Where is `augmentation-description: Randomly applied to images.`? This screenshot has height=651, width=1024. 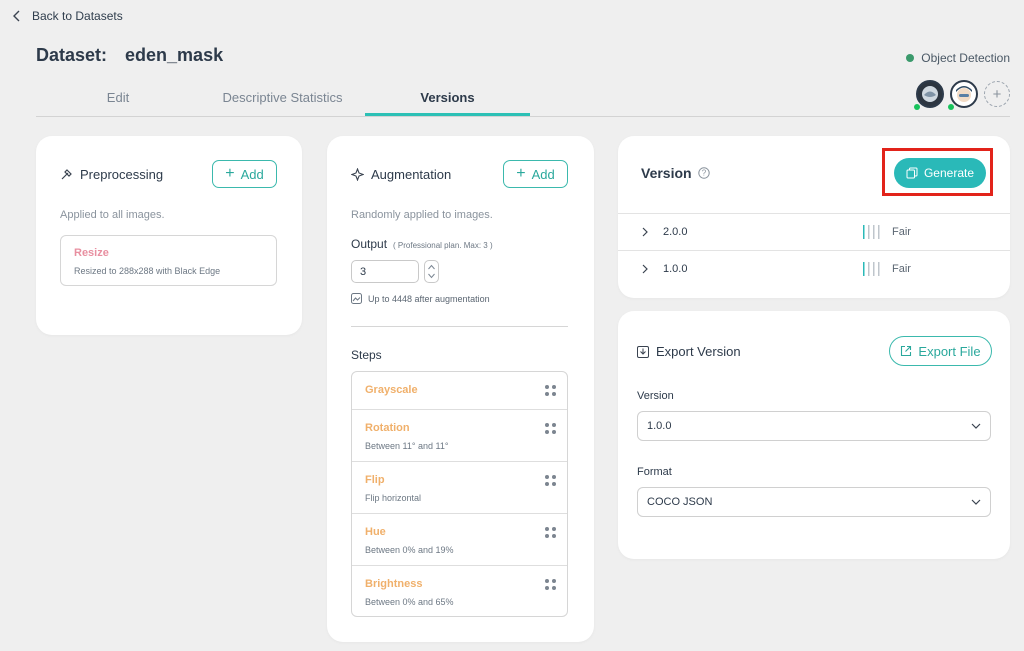 augmentation-description: Randomly applied to images. is located at coordinates (422, 215).